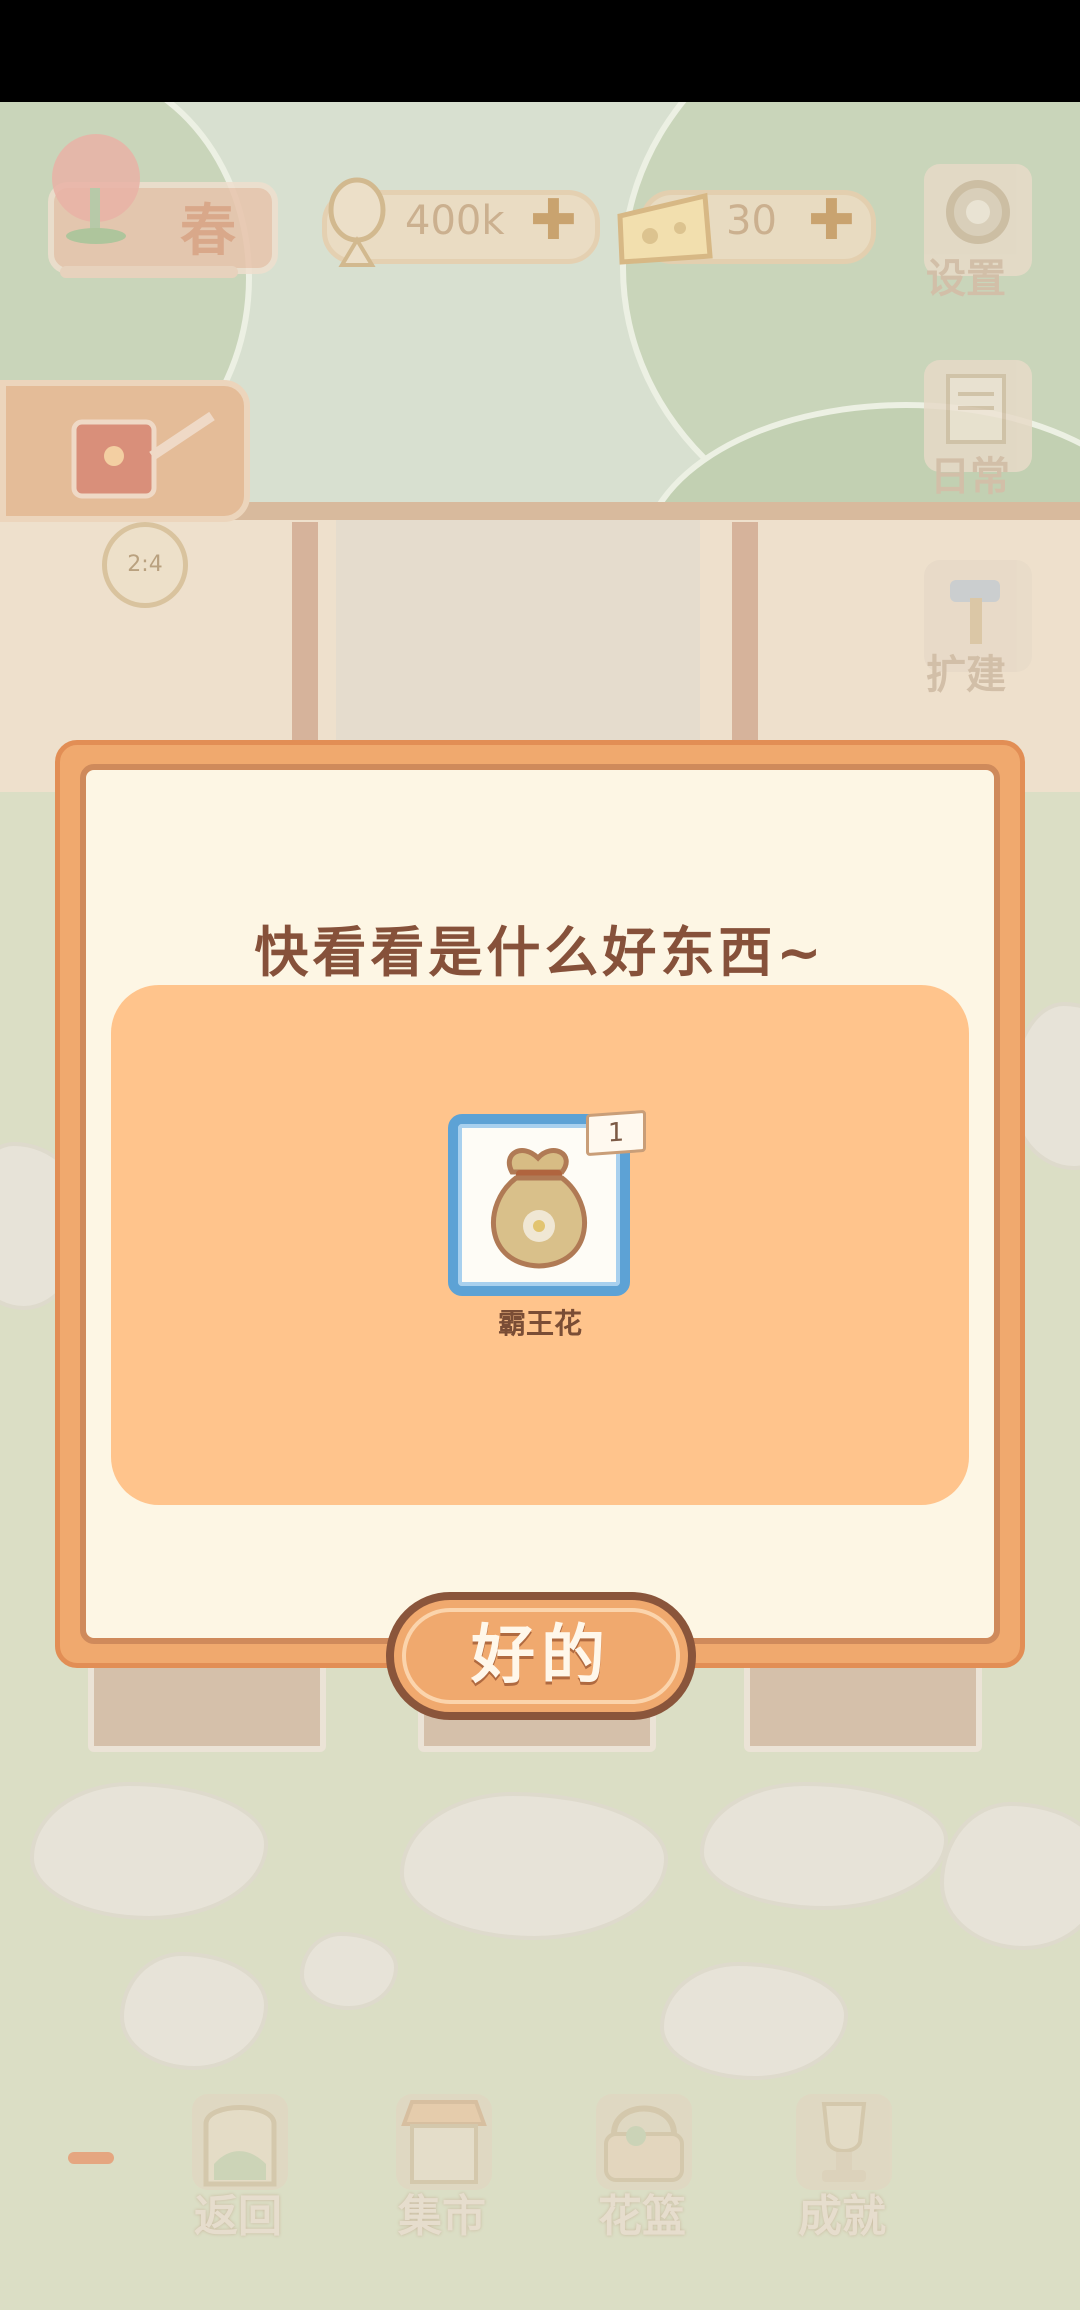  Describe the element at coordinates (444, 2142) in the screenshot. I see `market-stall-icon` at that location.